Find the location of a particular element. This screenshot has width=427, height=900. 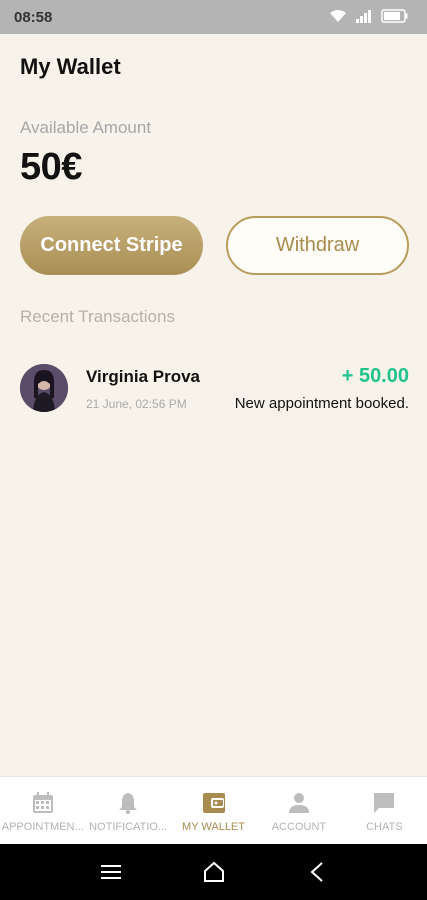

connect-stripe-button: Connect Stripe is located at coordinates (111, 245).